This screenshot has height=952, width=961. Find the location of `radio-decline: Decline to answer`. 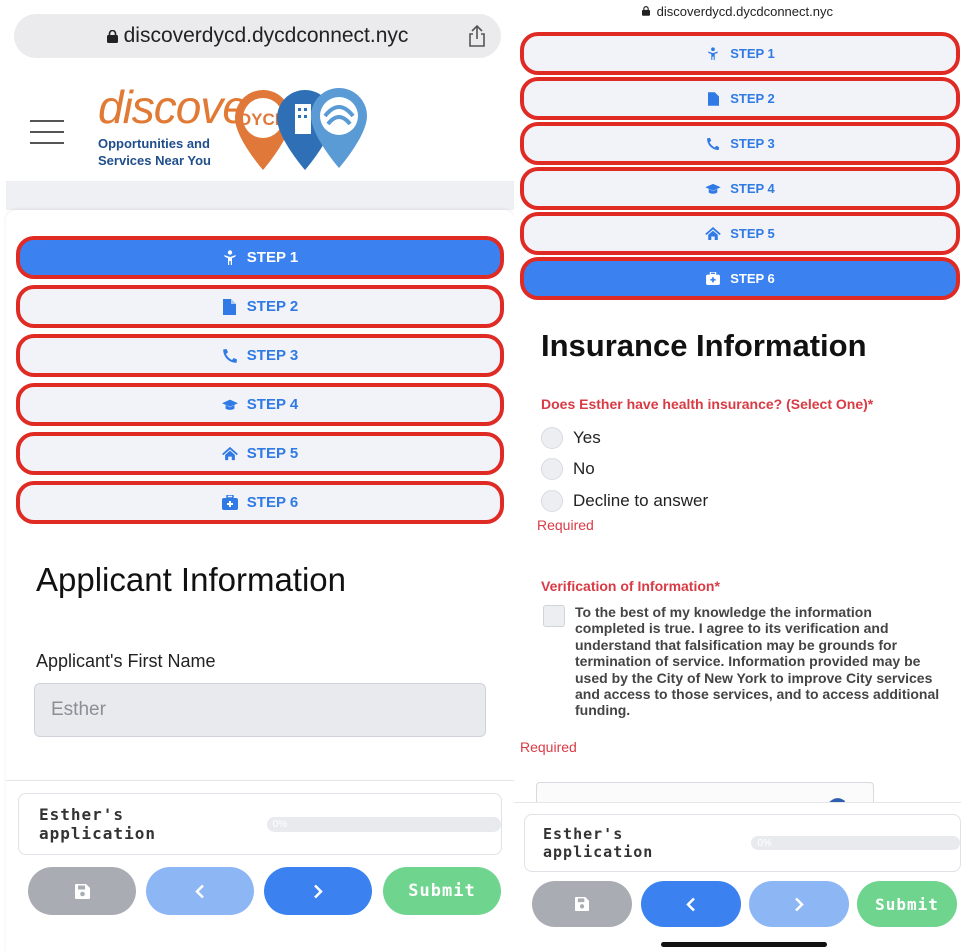

radio-decline: Decline to answer is located at coordinates (624, 501).